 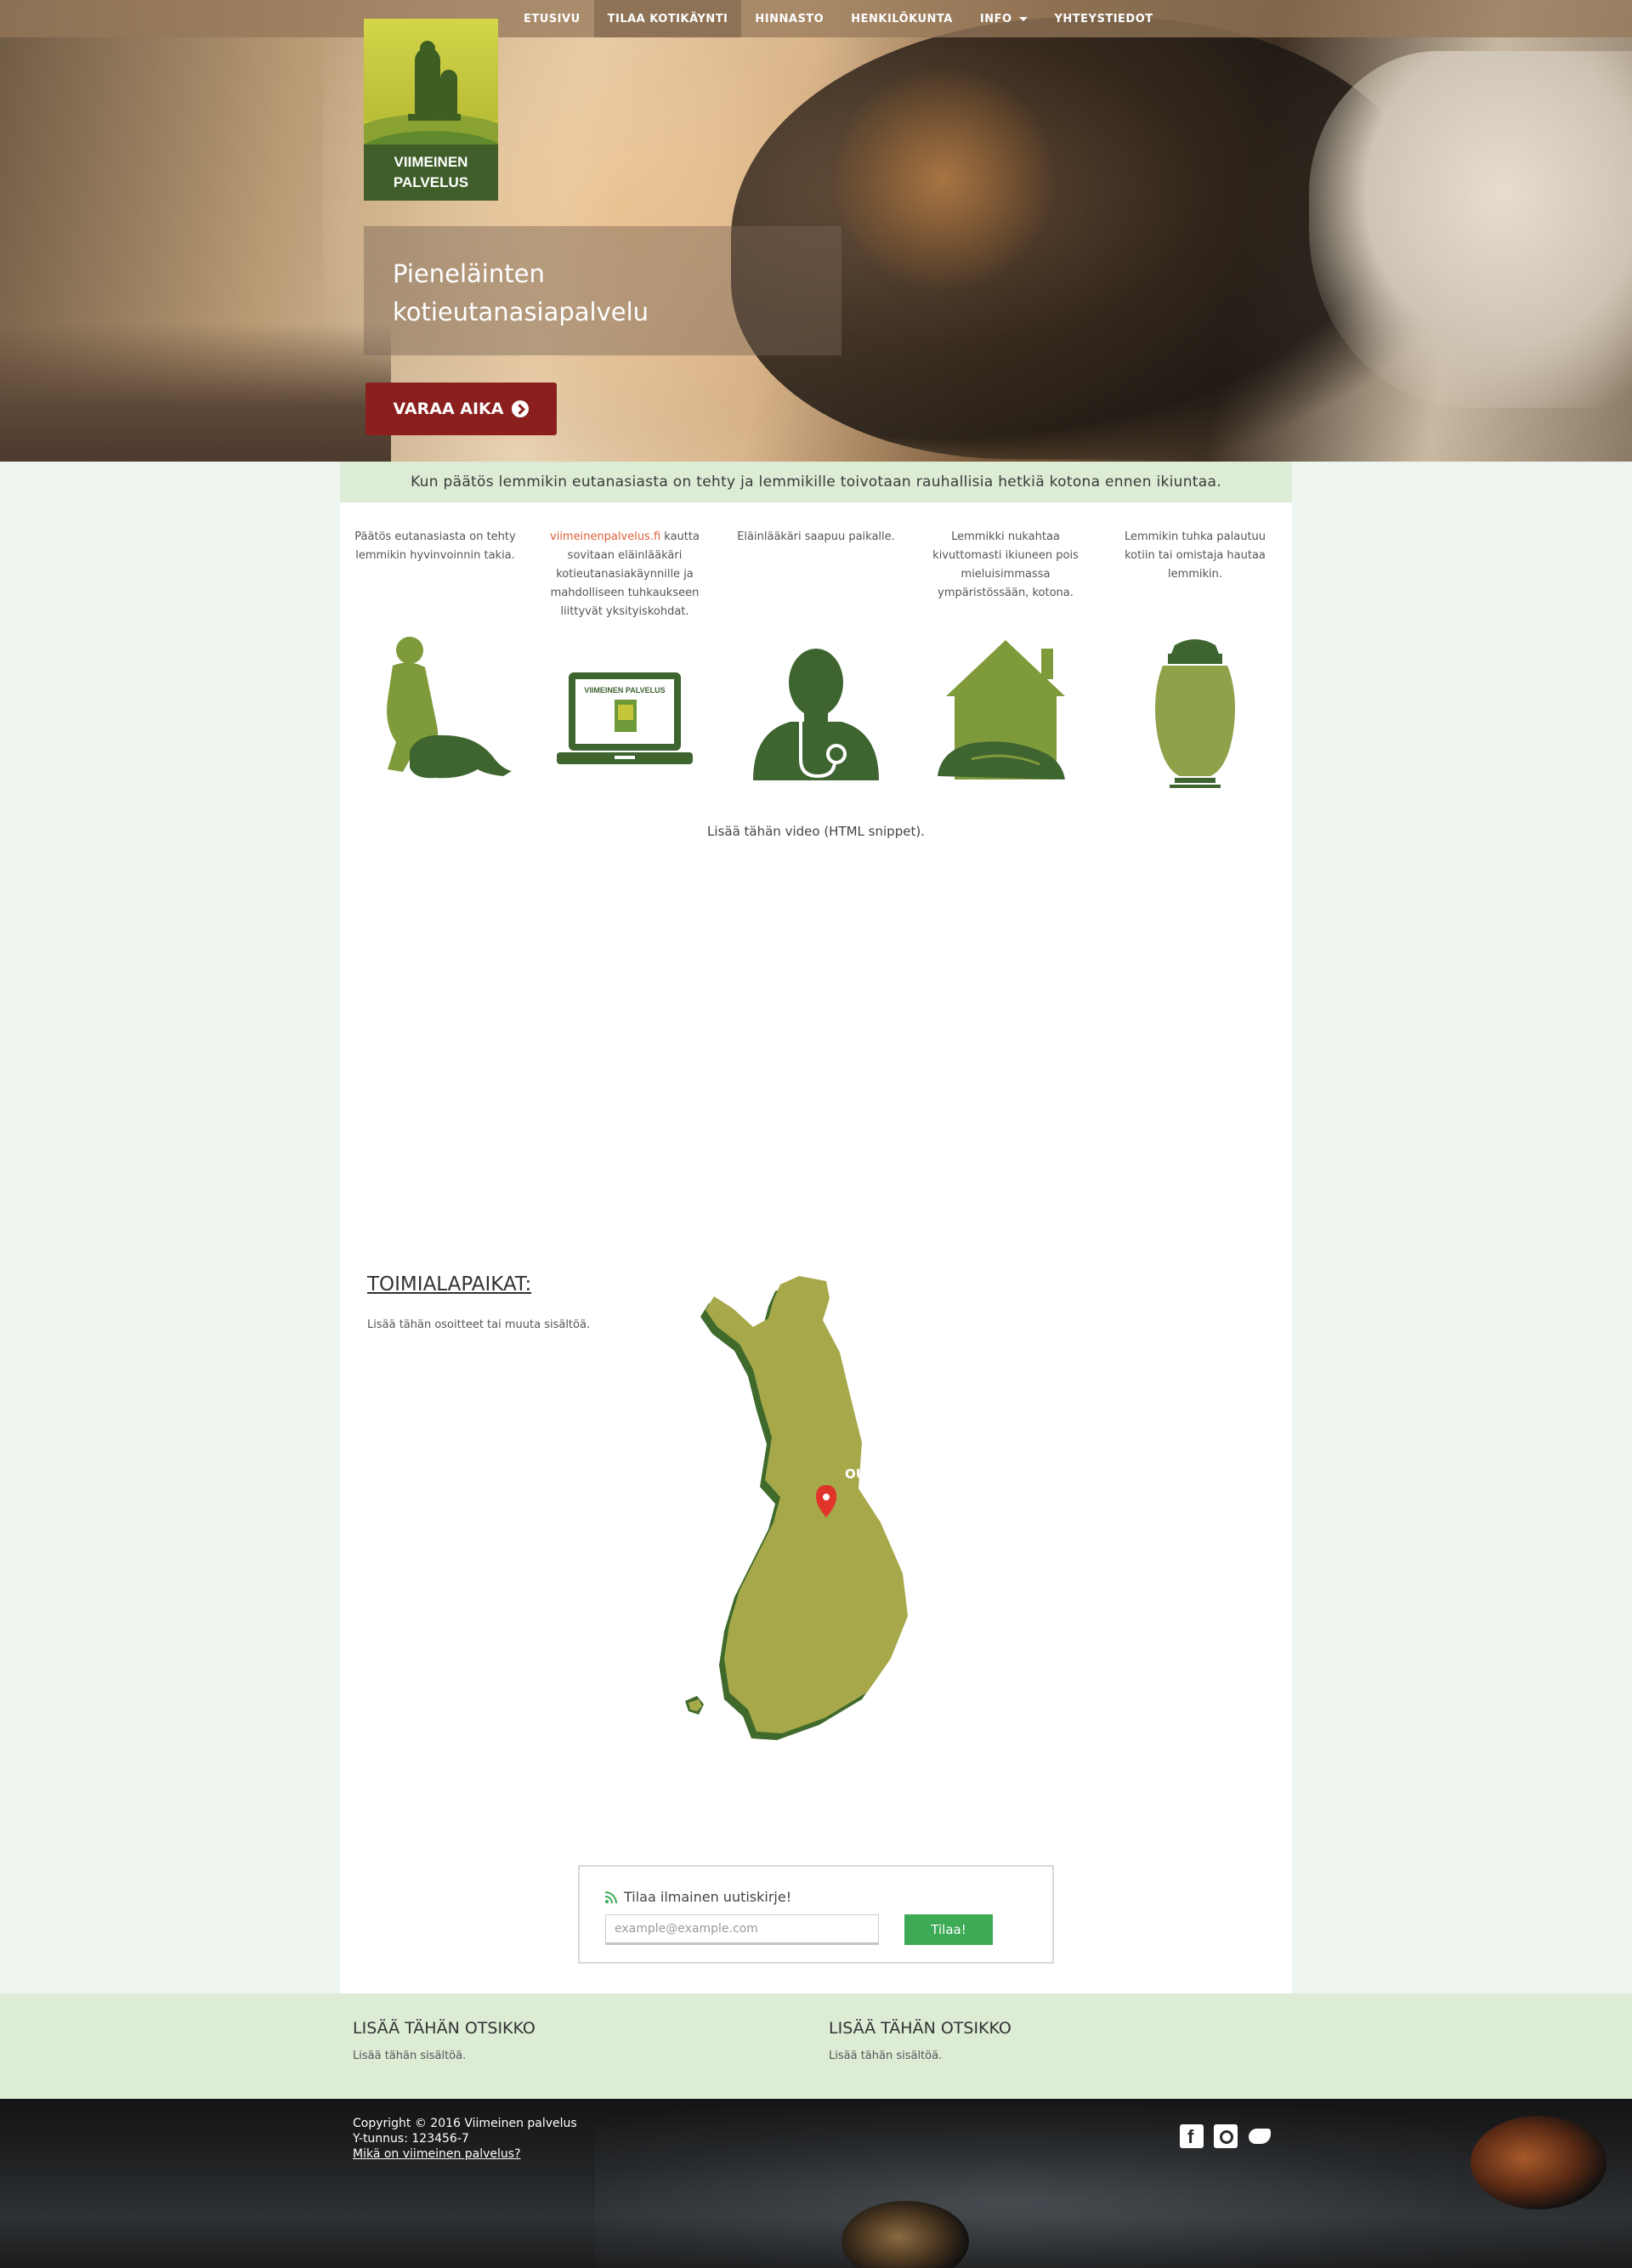 What do you see at coordinates (611, 1897) in the screenshot?
I see `rss-icon` at bounding box center [611, 1897].